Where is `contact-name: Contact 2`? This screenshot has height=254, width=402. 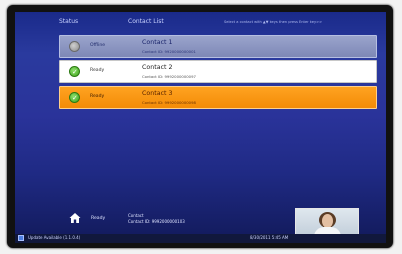
contact-name: Contact 2 is located at coordinates (157, 67).